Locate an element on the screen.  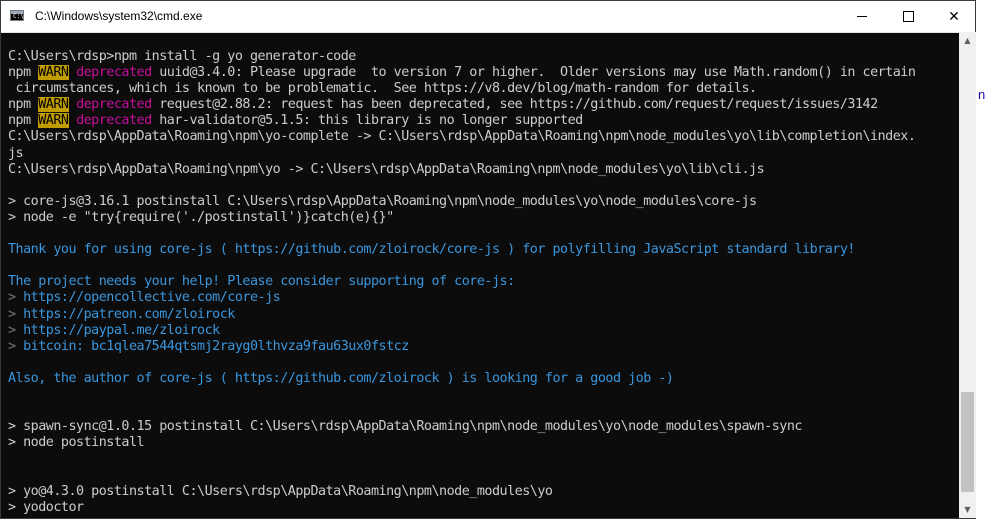
close-button: ✕ is located at coordinates (954, 16).